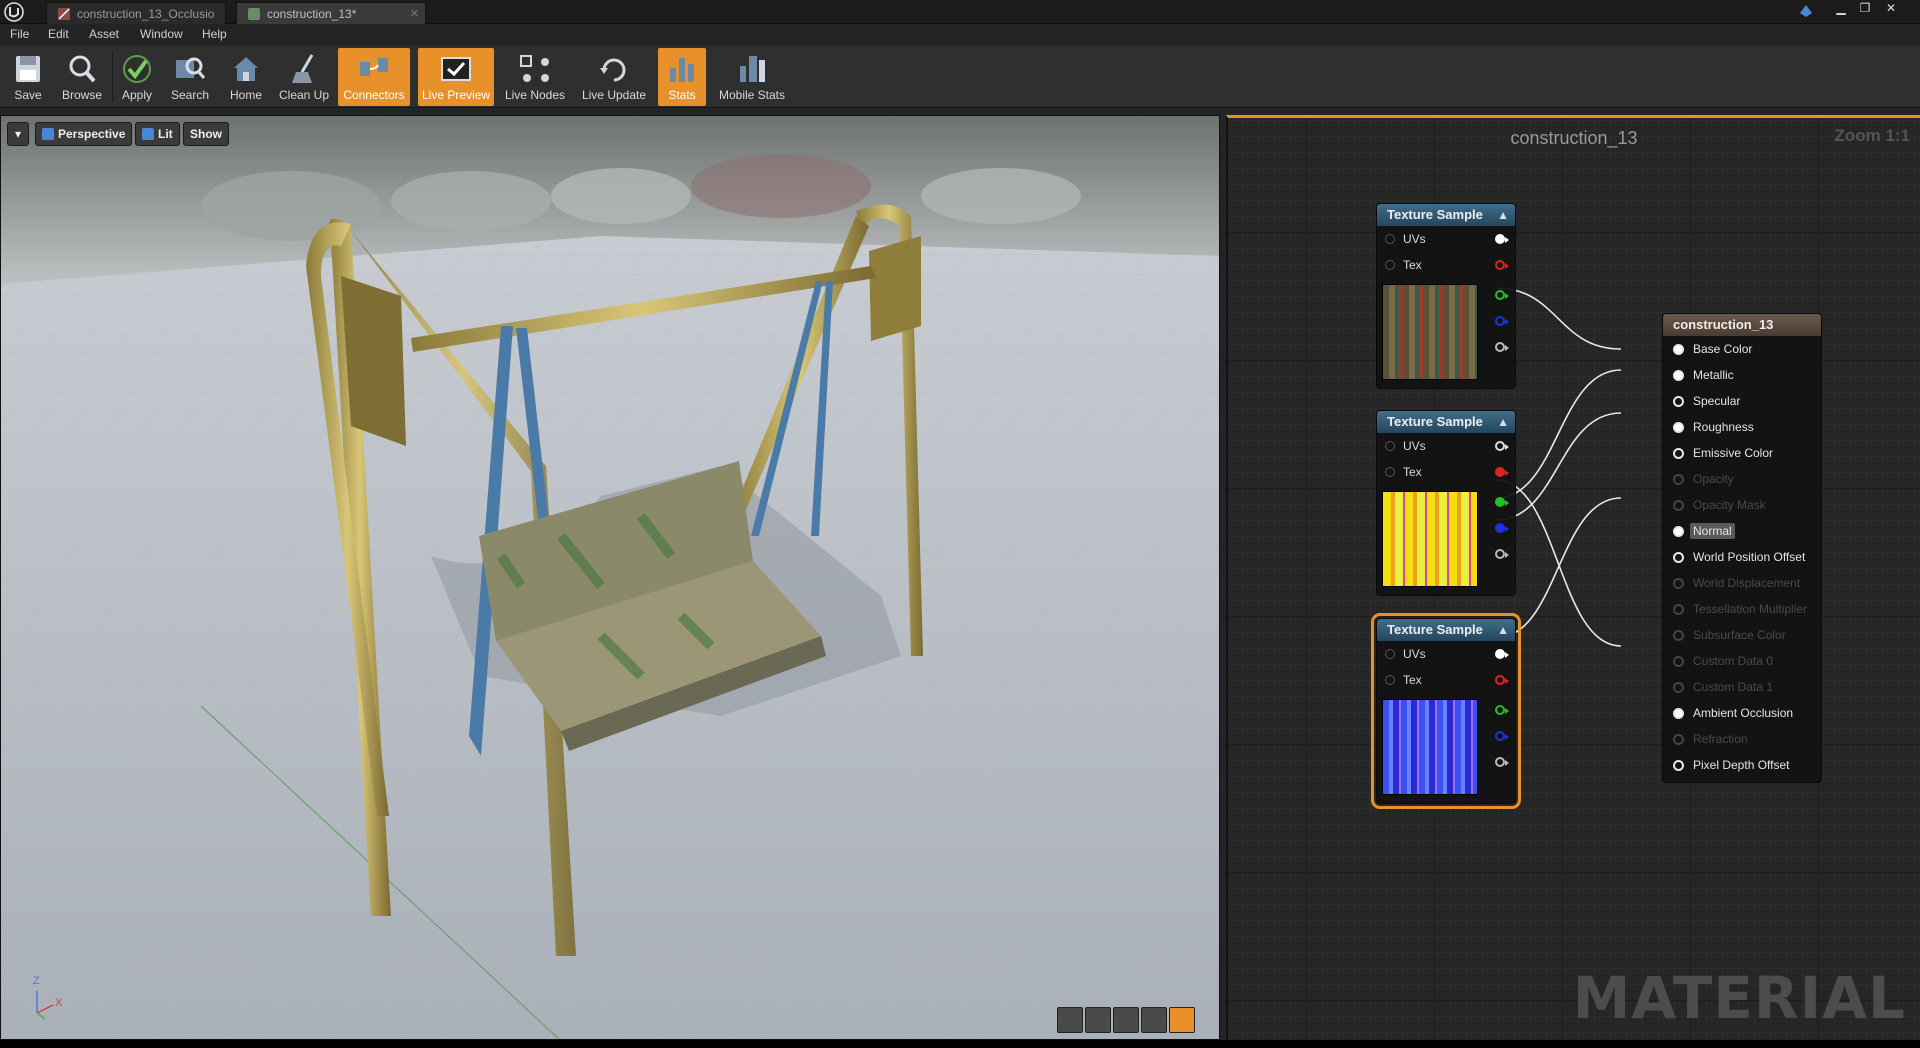 The width and height of the screenshot is (1920, 1048). I want to click on mobile-stats-button: Mobile Stats, so click(752, 77).